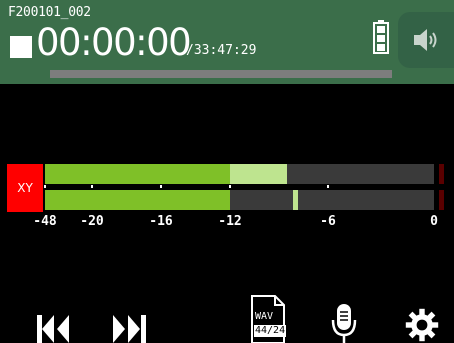 The image size is (454, 343). I want to click on scale-label: -6, so click(328, 221).